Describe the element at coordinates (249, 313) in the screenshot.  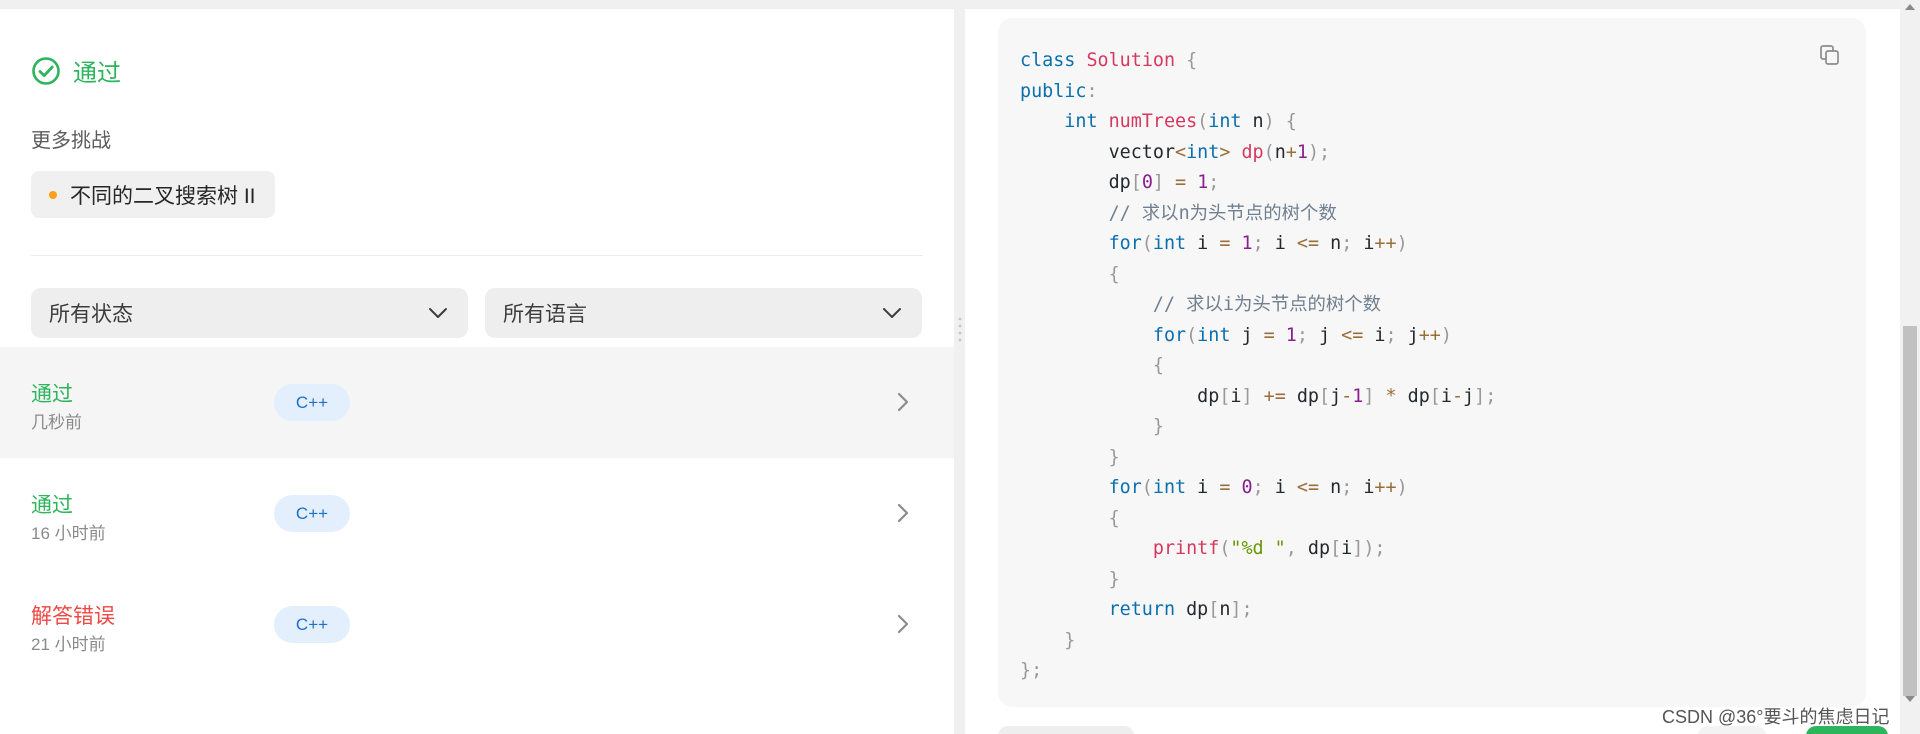
I see `status-filter-dropdown: 所有状态` at that location.